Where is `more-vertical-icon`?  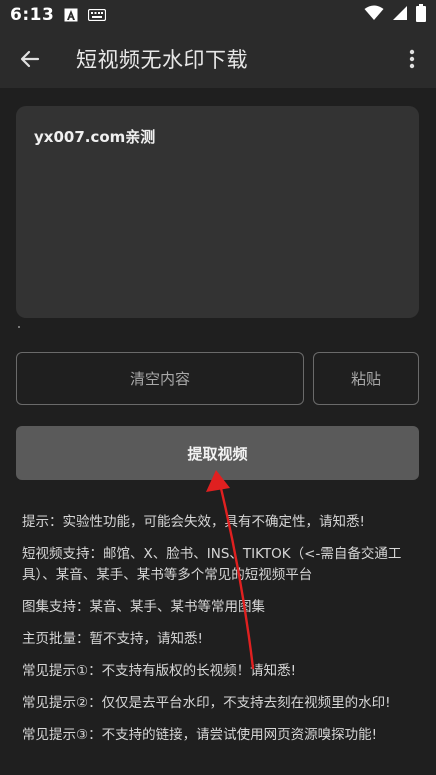 more-vertical-icon is located at coordinates (412, 59).